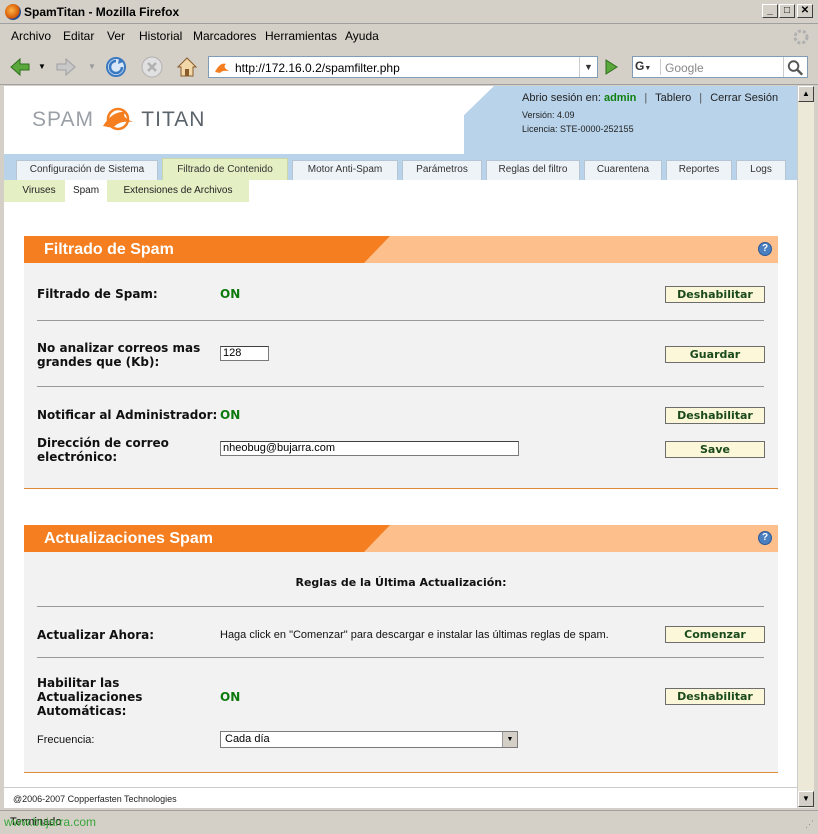 The height and width of the screenshot is (834, 818). I want to click on spamtitan-logo: SPAM TITAN, so click(118, 119).